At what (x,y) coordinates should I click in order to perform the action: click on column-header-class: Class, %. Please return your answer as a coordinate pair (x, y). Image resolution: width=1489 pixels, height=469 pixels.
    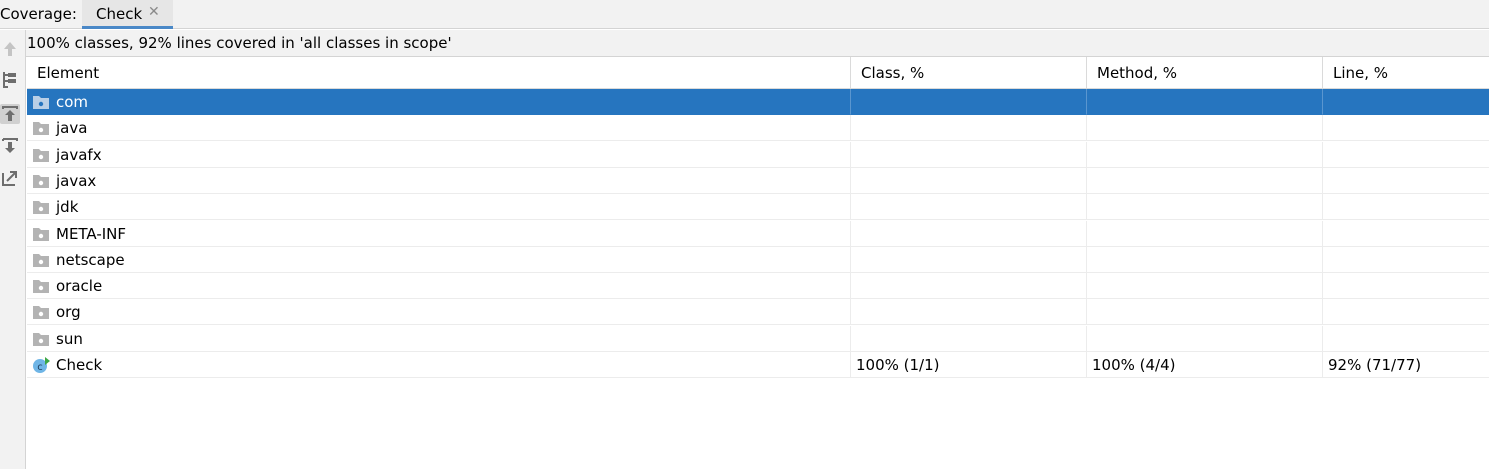
    Looking at the image, I should click on (969, 73).